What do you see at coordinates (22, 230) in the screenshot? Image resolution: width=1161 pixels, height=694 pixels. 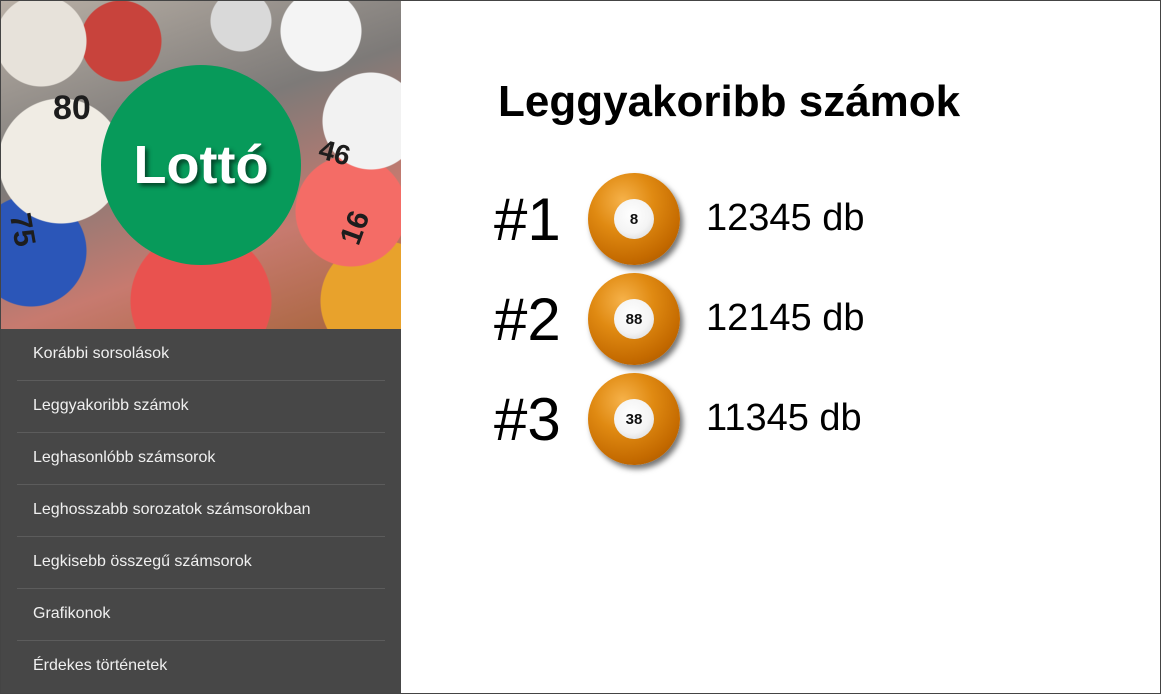 I see `hero-ball-number: 75` at bounding box center [22, 230].